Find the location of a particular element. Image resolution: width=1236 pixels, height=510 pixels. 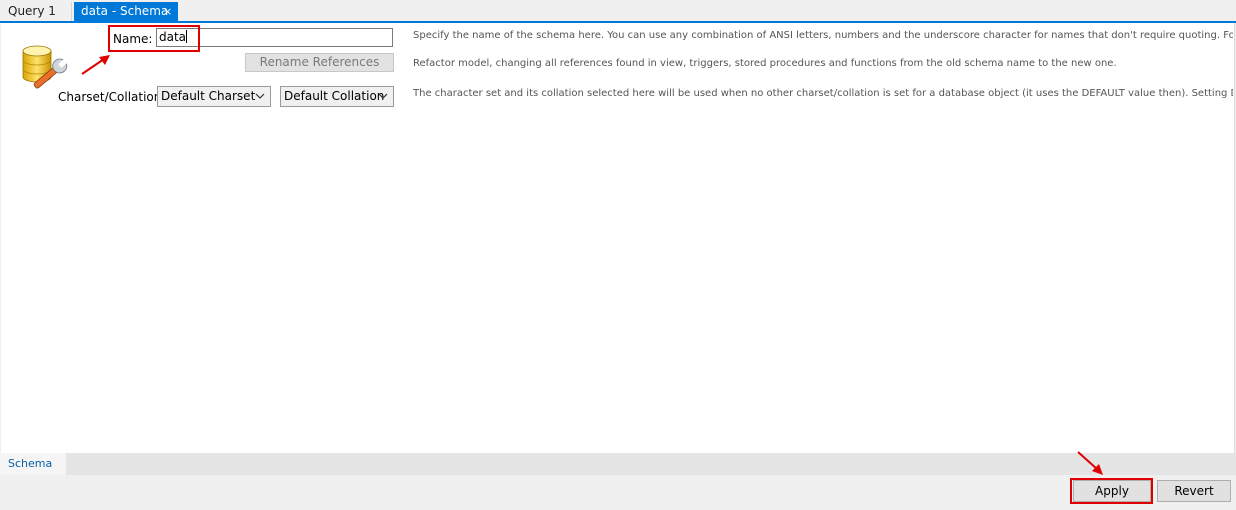

tab-query-1-label: Query 1 is located at coordinates (32, 11).